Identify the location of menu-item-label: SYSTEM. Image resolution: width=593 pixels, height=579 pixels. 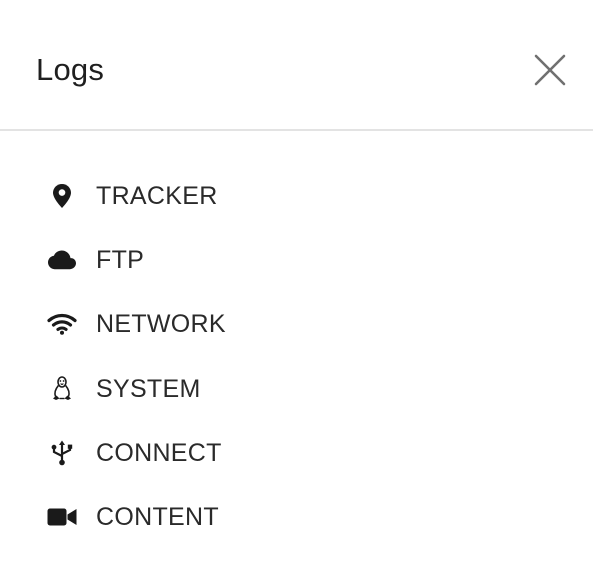
(148, 388).